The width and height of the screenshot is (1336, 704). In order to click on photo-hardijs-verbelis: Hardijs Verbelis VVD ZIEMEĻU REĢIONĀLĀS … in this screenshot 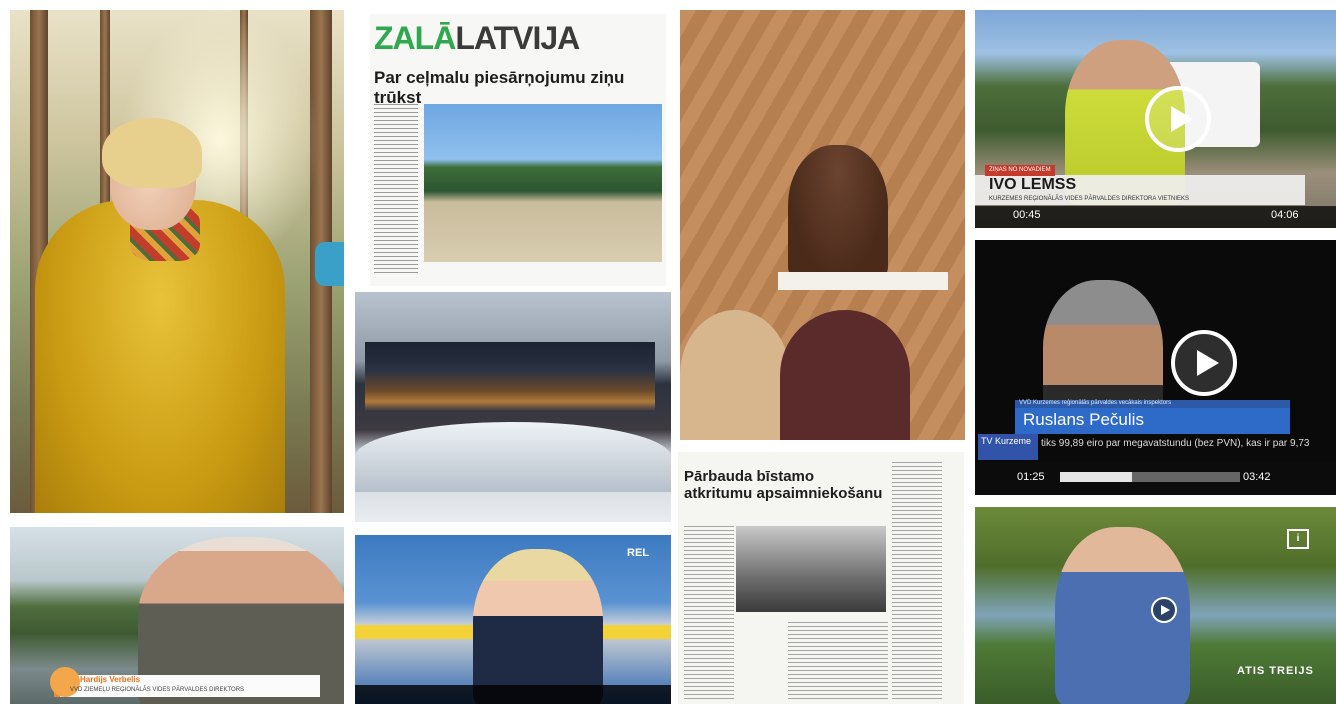, I will do `click(177, 615)`.